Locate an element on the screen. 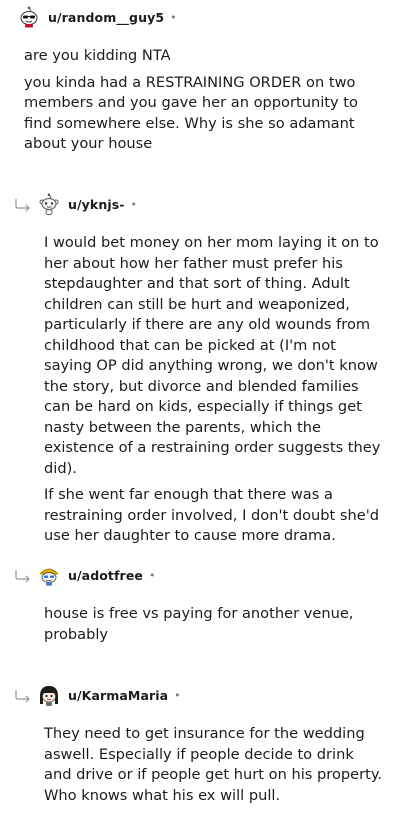 The image size is (400, 832). comment-header: u/adotfree • is located at coordinates (96, 575).